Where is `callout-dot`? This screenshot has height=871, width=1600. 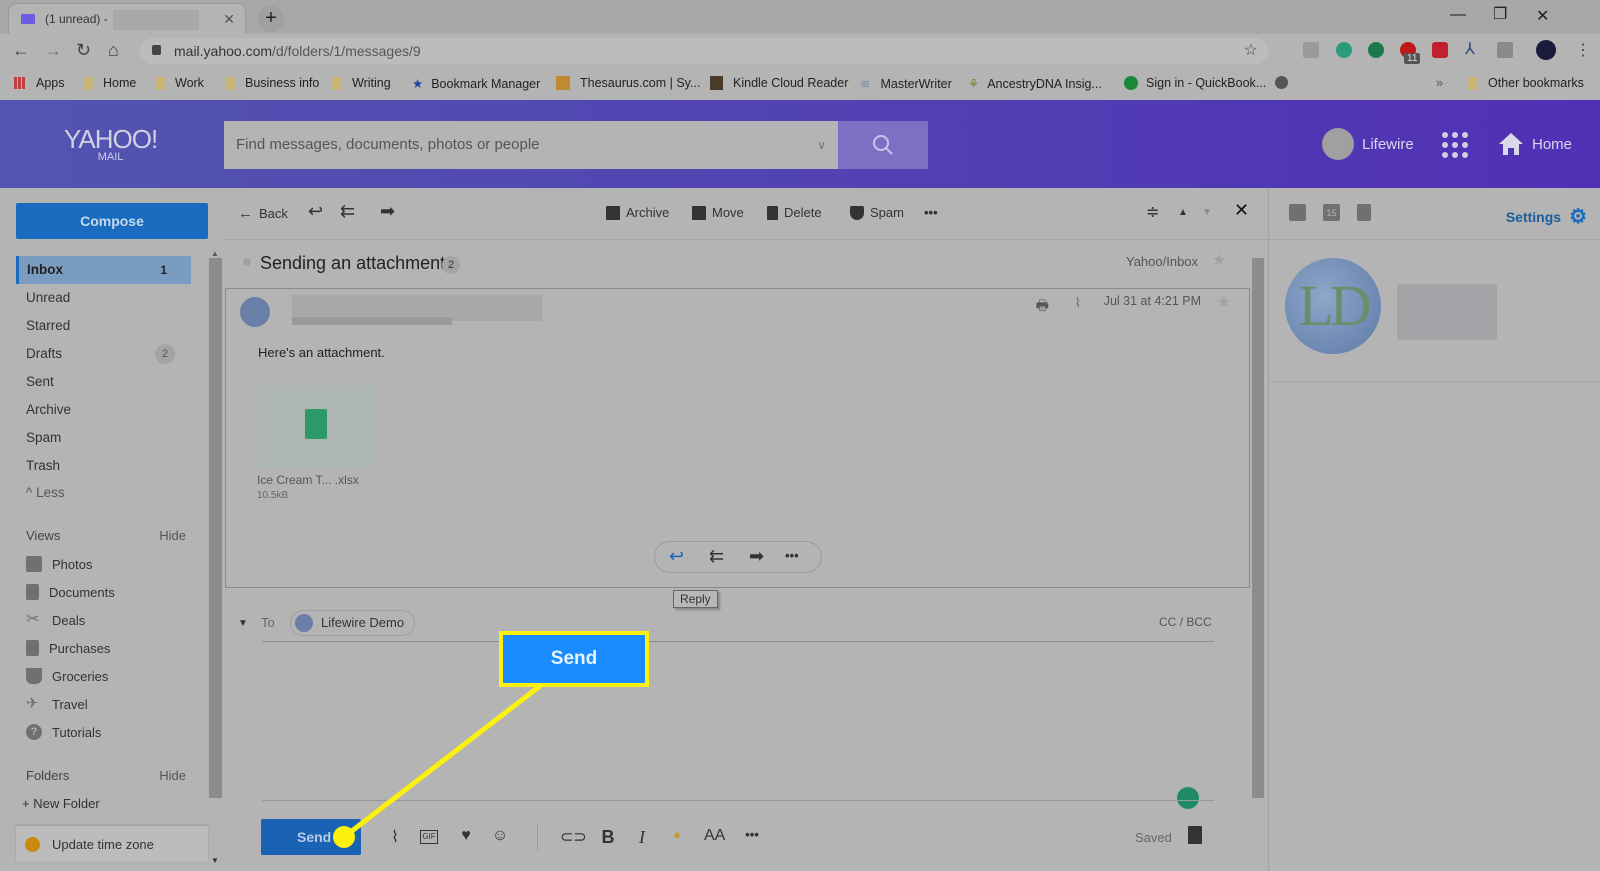
callout-dot is located at coordinates (344, 837).